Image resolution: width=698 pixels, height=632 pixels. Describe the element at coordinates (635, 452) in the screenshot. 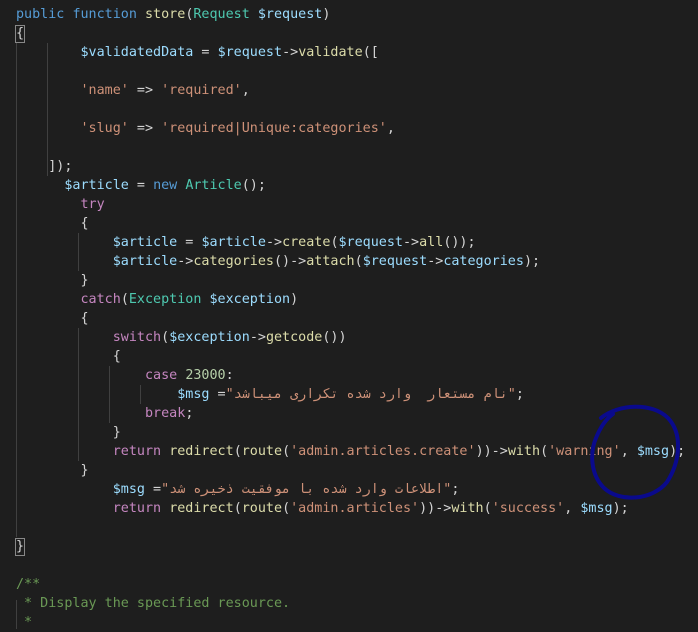

I see `hand-drawn-circle-annotation` at that location.